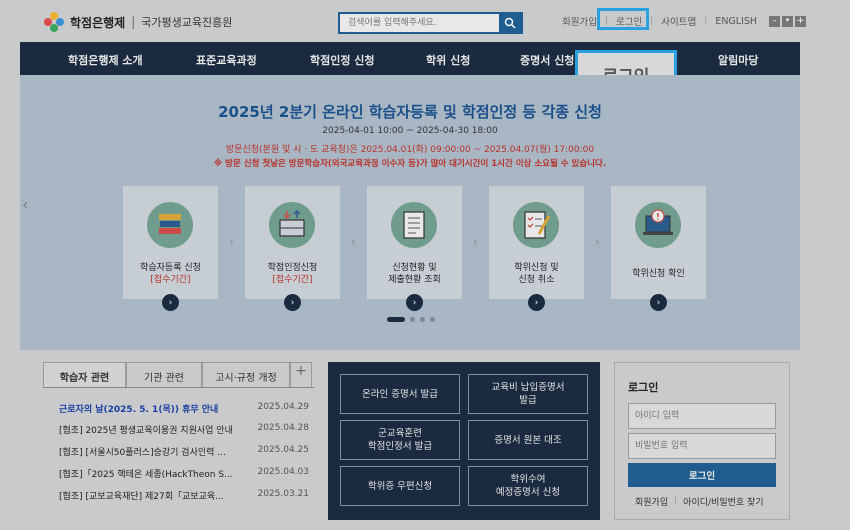 This screenshot has height=530, width=850. I want to click on card-degree-application: 학위신청 및신청 취소 ›, so click(536, 248).